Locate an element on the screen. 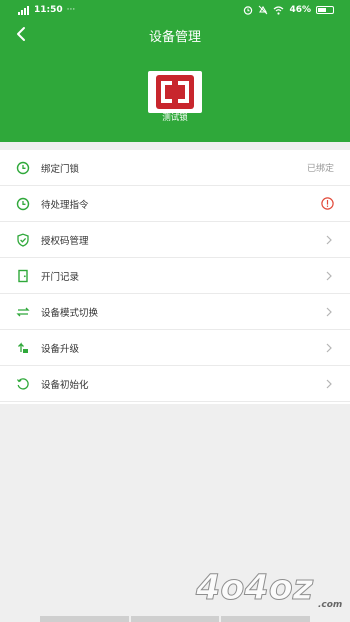 The width and height of the screenshot is (350, 622). device-logo is located at coordinates (175, 92).